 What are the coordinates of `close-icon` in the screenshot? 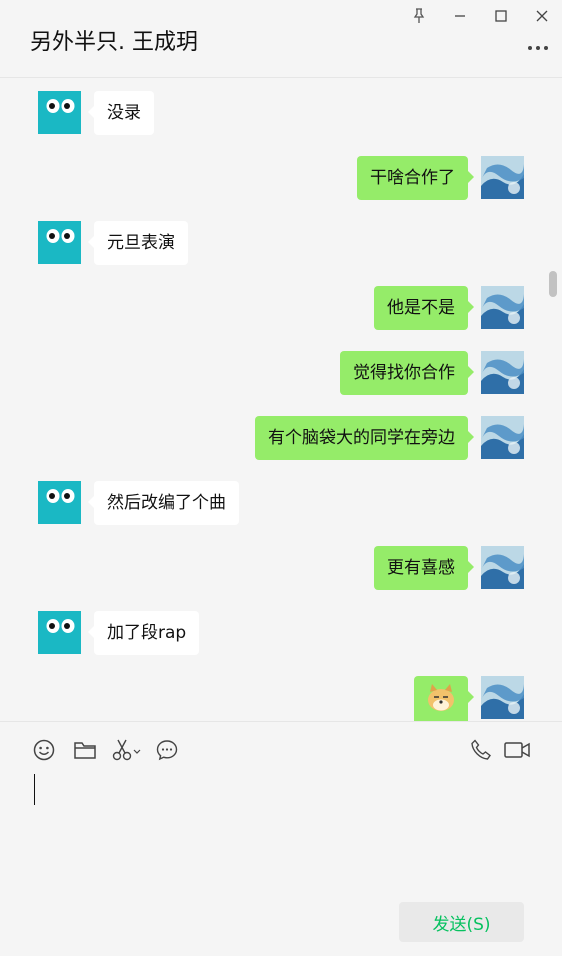 It's located at (542, 16).